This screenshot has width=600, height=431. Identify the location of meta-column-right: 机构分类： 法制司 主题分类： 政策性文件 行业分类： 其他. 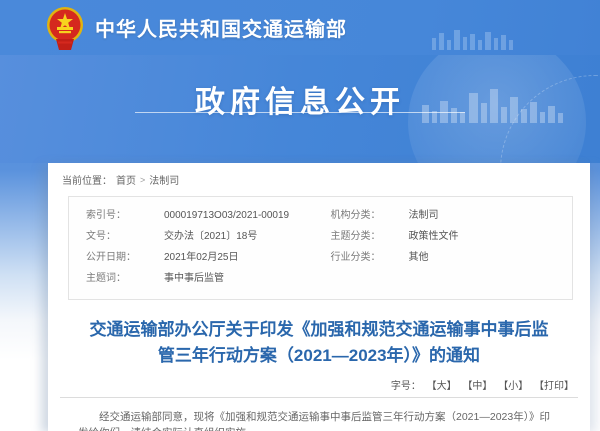
(447, 247).